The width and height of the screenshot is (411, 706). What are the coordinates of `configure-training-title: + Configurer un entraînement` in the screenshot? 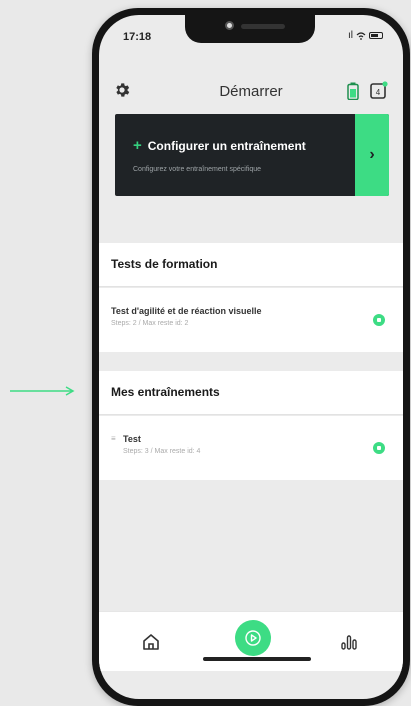 It's located at (219, 145).